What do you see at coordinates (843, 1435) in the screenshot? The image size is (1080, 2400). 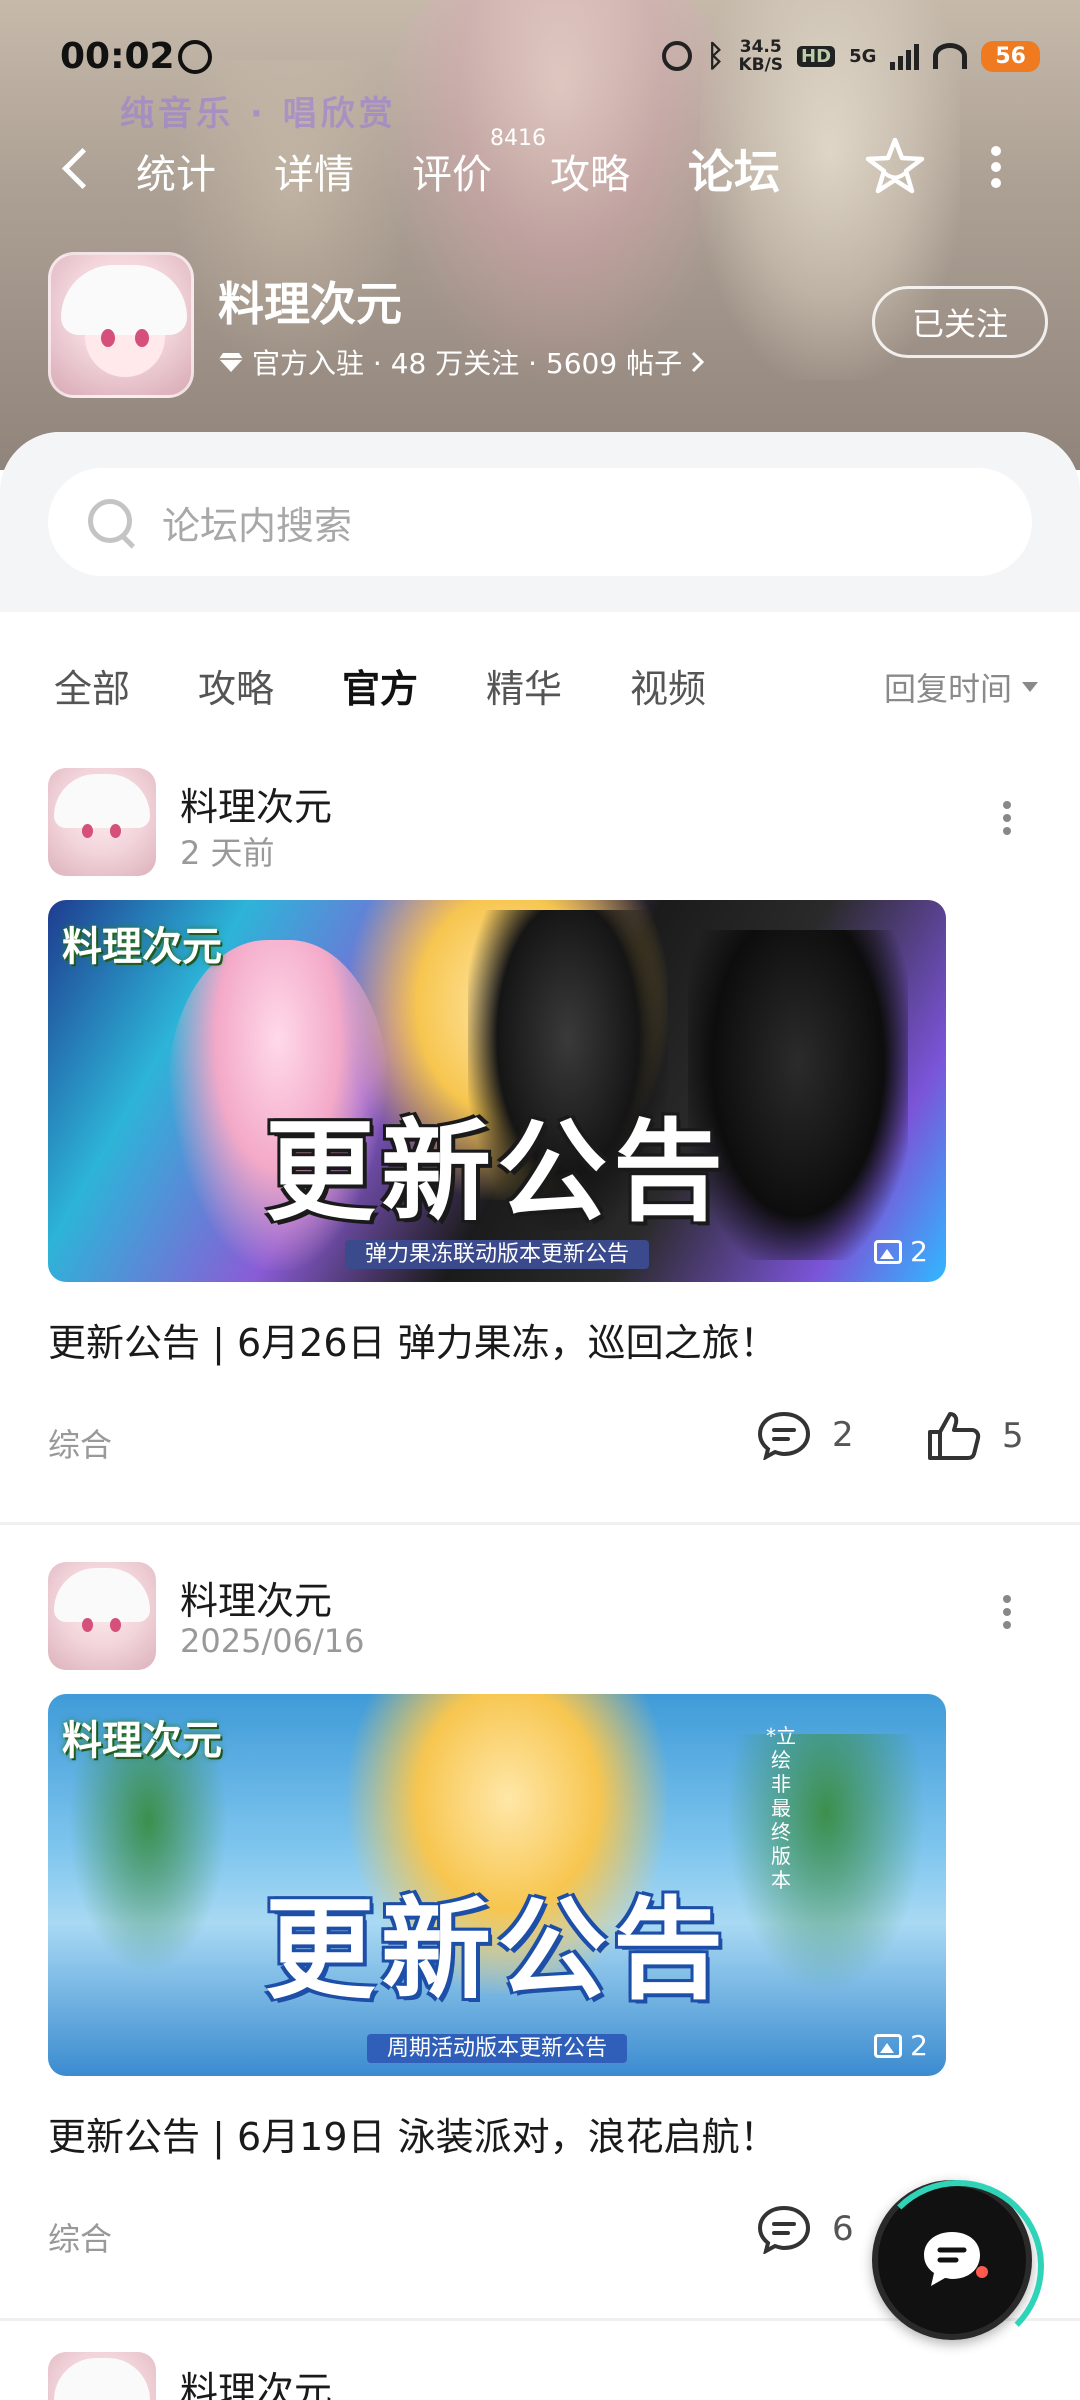 I see `comment-count: 2` at bounding box center [843, 1435].